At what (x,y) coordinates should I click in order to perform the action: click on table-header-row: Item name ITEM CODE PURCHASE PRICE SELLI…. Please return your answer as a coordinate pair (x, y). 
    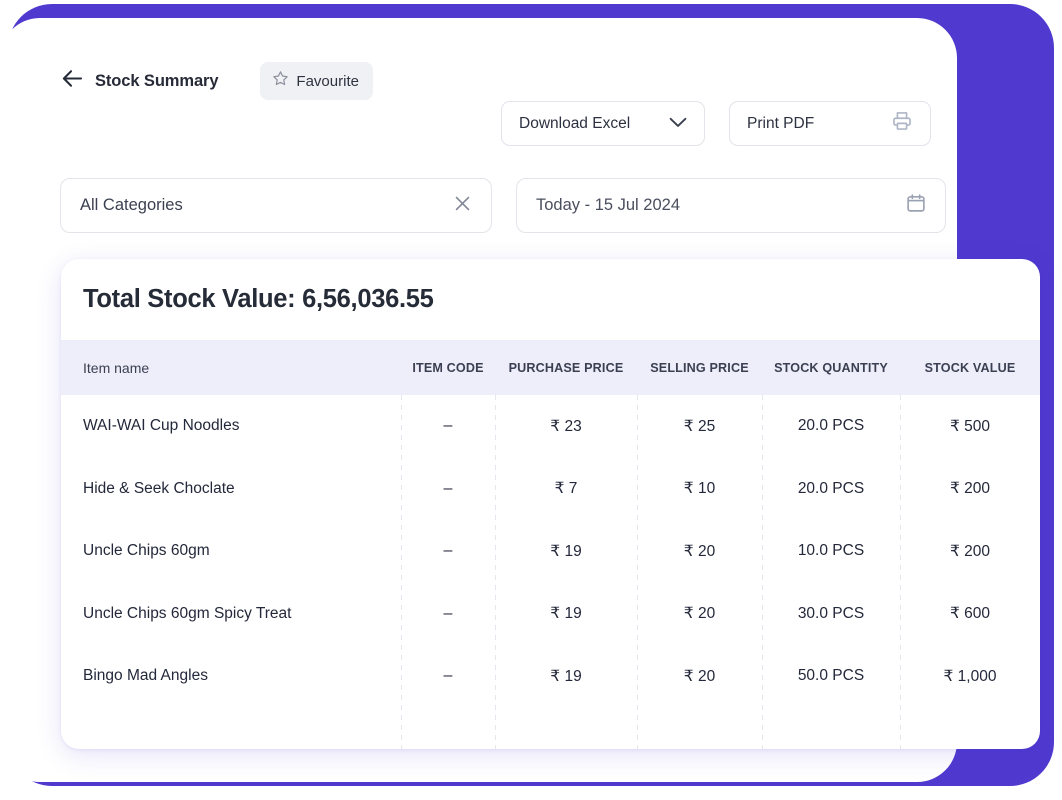
    Looking at the image, I should click on (550, 367).